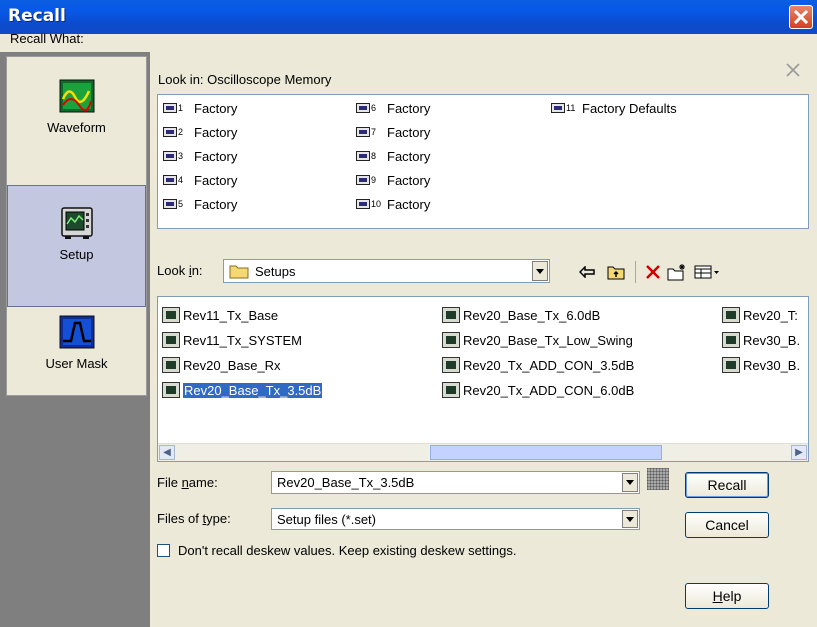 The height and width of the screenshot is (627, 817). Describe the element at coordinates (245, 79) in the screenshot. I see `memory-lookin-label: Look in: Oscilloscope Memory` at that location.